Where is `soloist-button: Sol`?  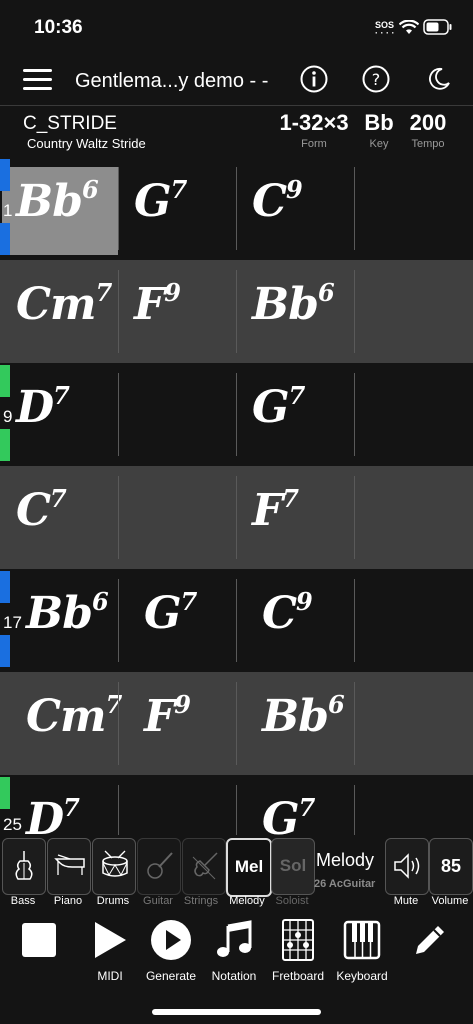
soloist-button: Sol is located at coordinates (293, 866).